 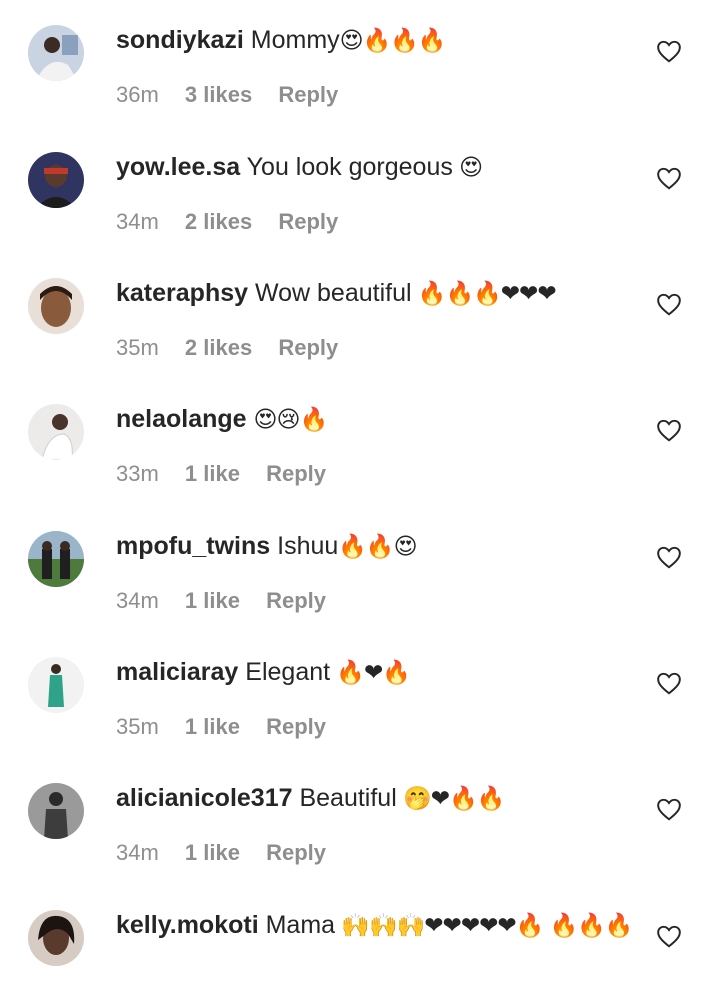 What do you see at coordinates (360, 950) in the screenshot?
I see `comment: kelly.mokoti Mama 🙌🙌🙌❤❤❤❤❤🔥 🔥🔥🔥` at bounding box center [360, 950].